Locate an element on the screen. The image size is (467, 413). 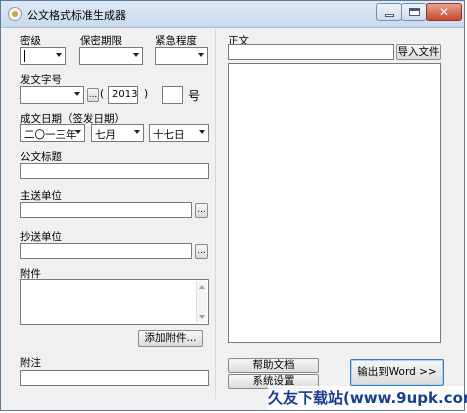
app-icon is located at coordinates (15, 14).